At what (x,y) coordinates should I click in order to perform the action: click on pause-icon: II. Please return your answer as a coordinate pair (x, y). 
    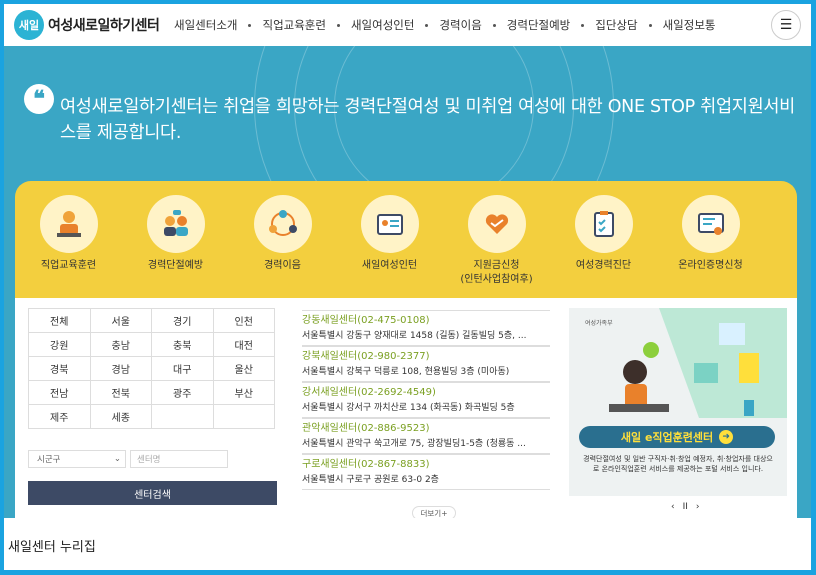
    Looking at the image, I should click on (685, 507).